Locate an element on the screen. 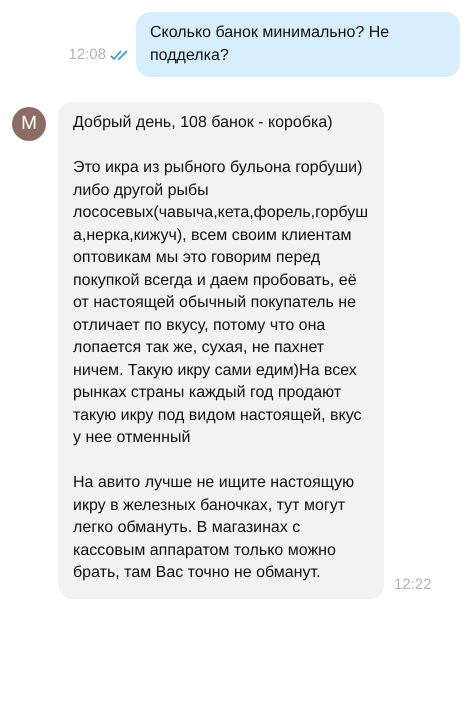 The image size is (464, 722). message-paragraph: На авито лучше не ищите настоящую икру в железных баночках, тут могут легко обмануть. В магазинах с кассовым аппаратом только можно брать, там Вас точно не обманут. is located at coordinates (214, 528).